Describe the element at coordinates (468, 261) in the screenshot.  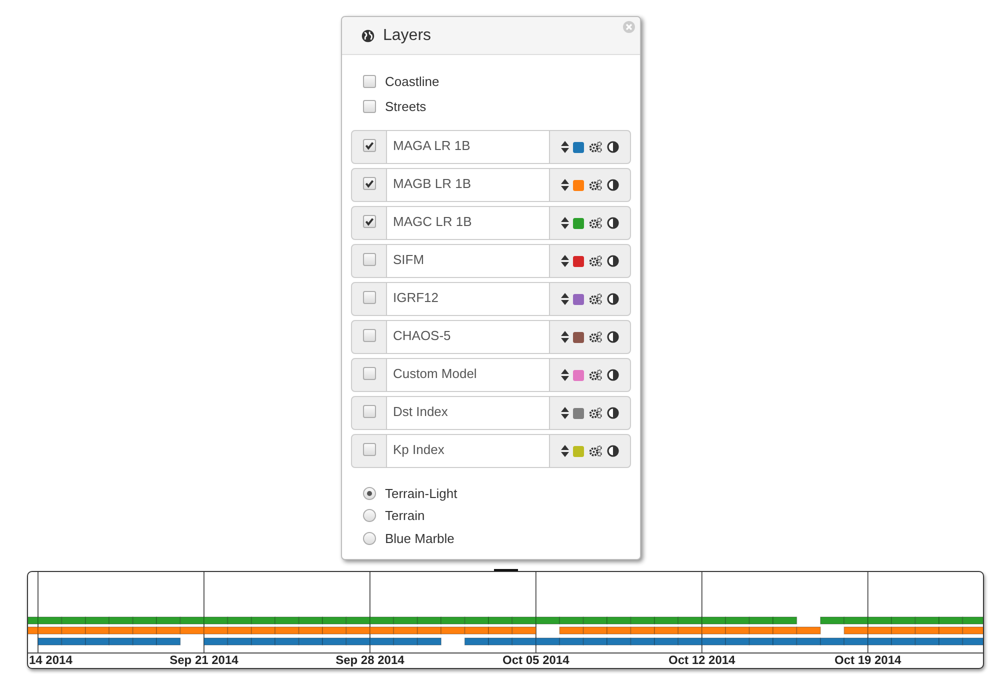
I see `layer-name-field: SIFM` at that location.